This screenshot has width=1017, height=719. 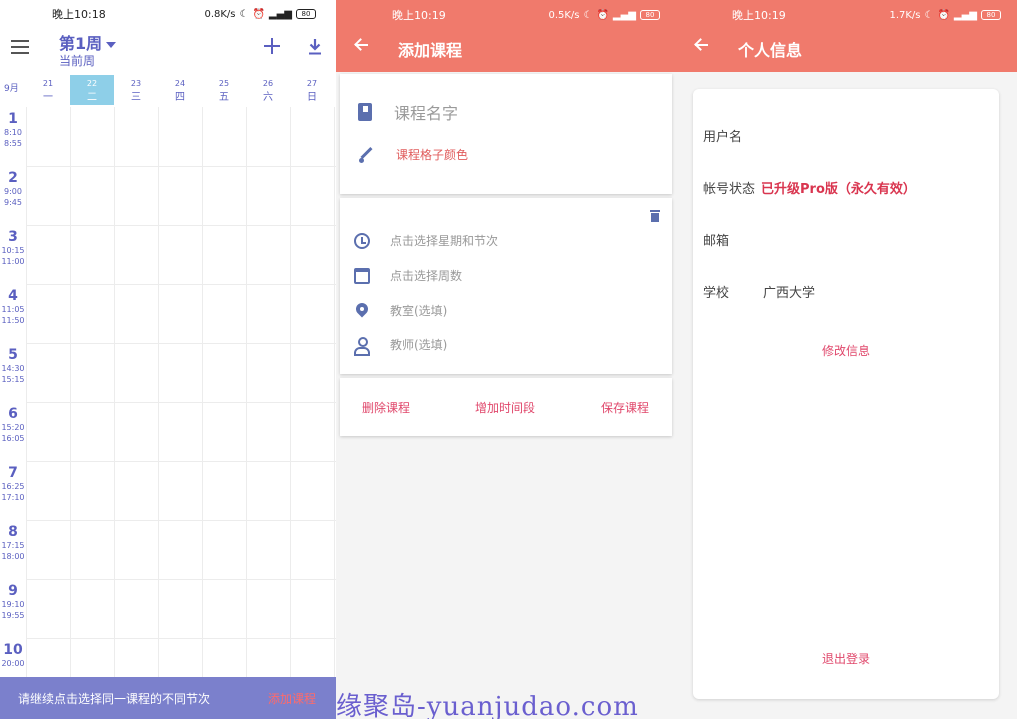 I want to click on period-start-time: 16:25, so click(x=13, y=486).